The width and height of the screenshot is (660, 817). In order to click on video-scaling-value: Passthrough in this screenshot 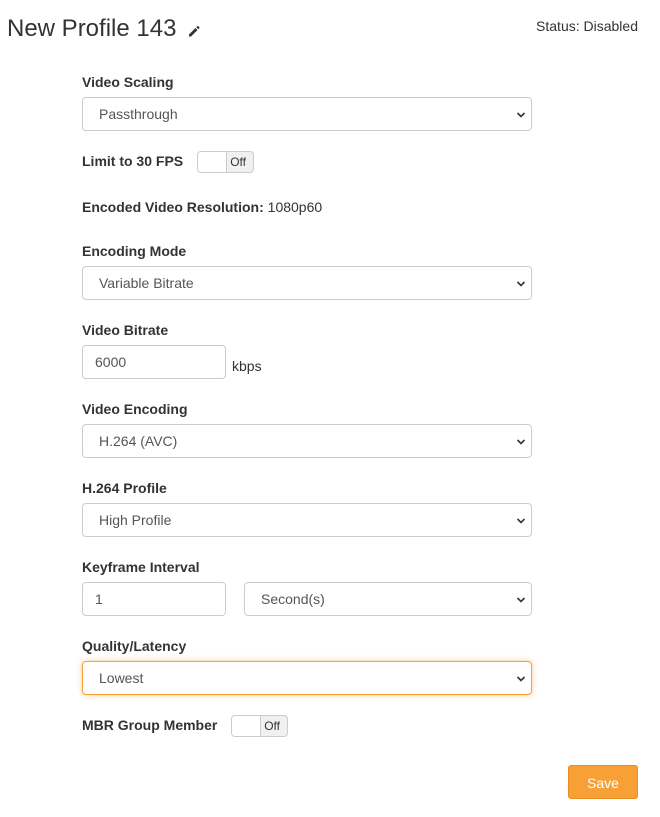, I will do `click(138, 114)`.